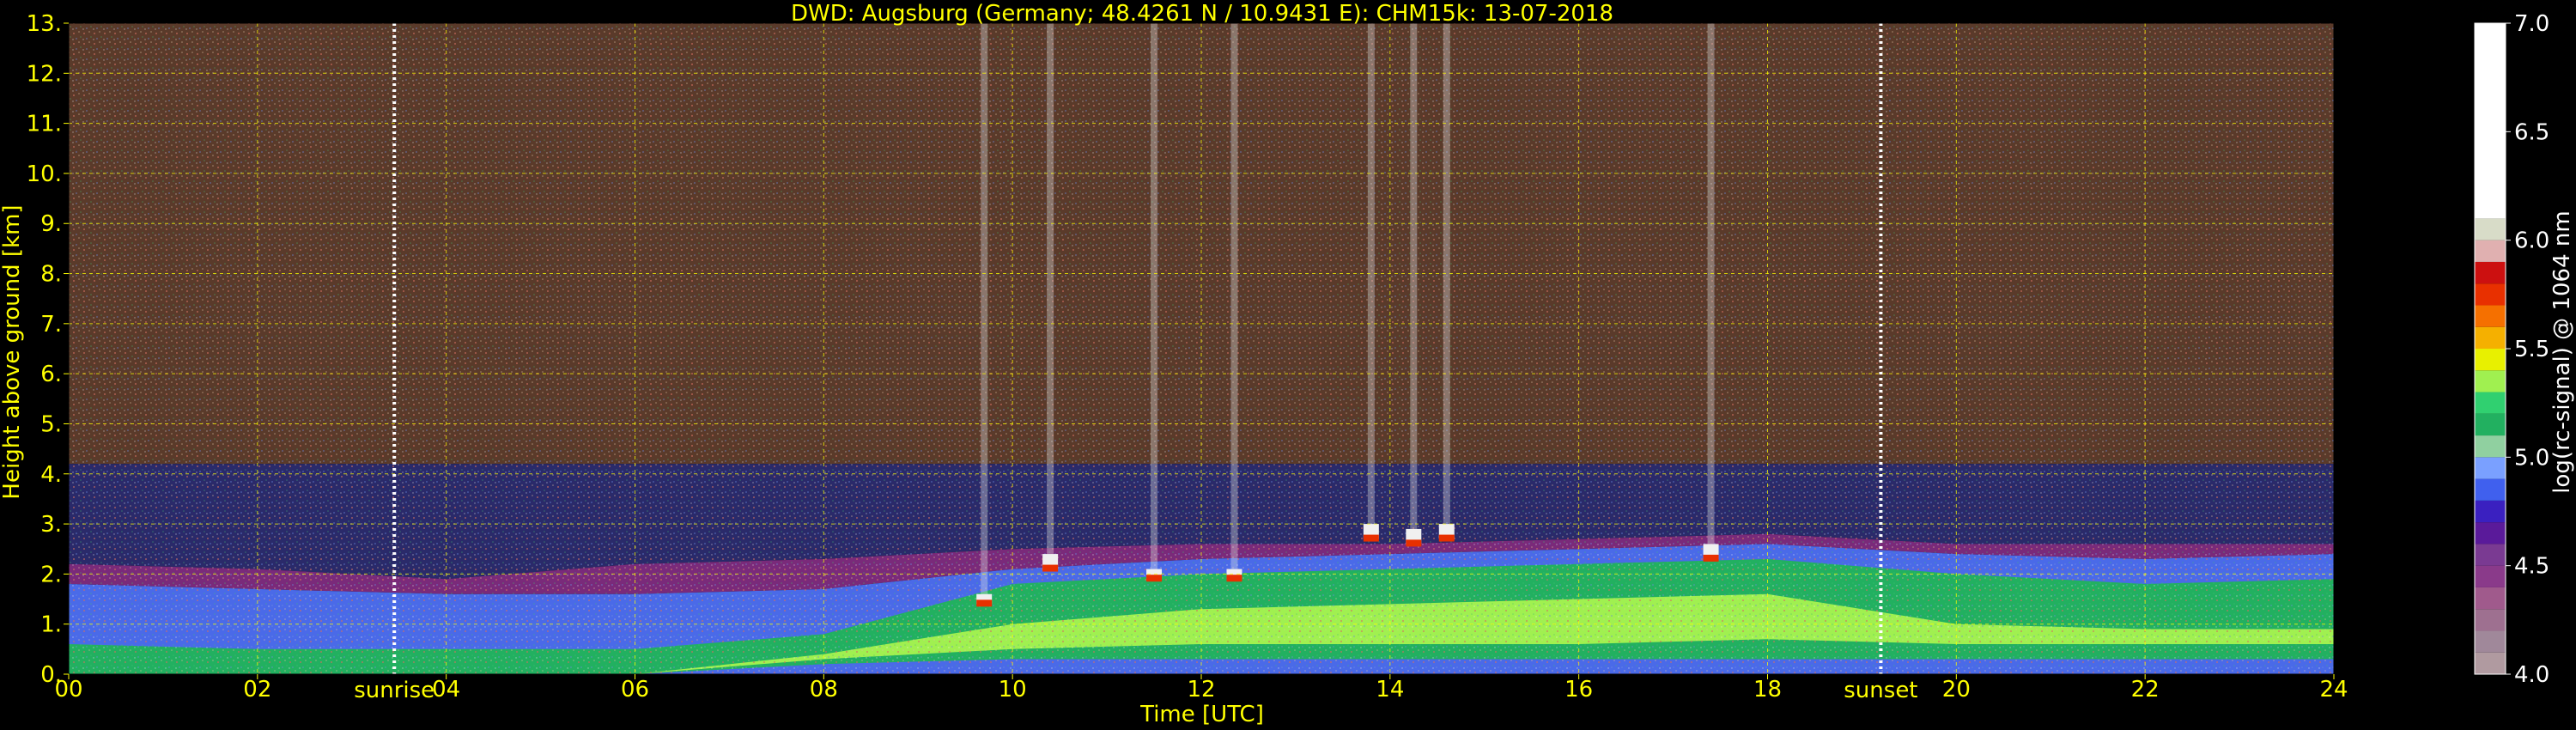 Image resolution: width=2576 pixels, height=730 pixels. I want to click on y-tick-label: 12., so click(44, 74).